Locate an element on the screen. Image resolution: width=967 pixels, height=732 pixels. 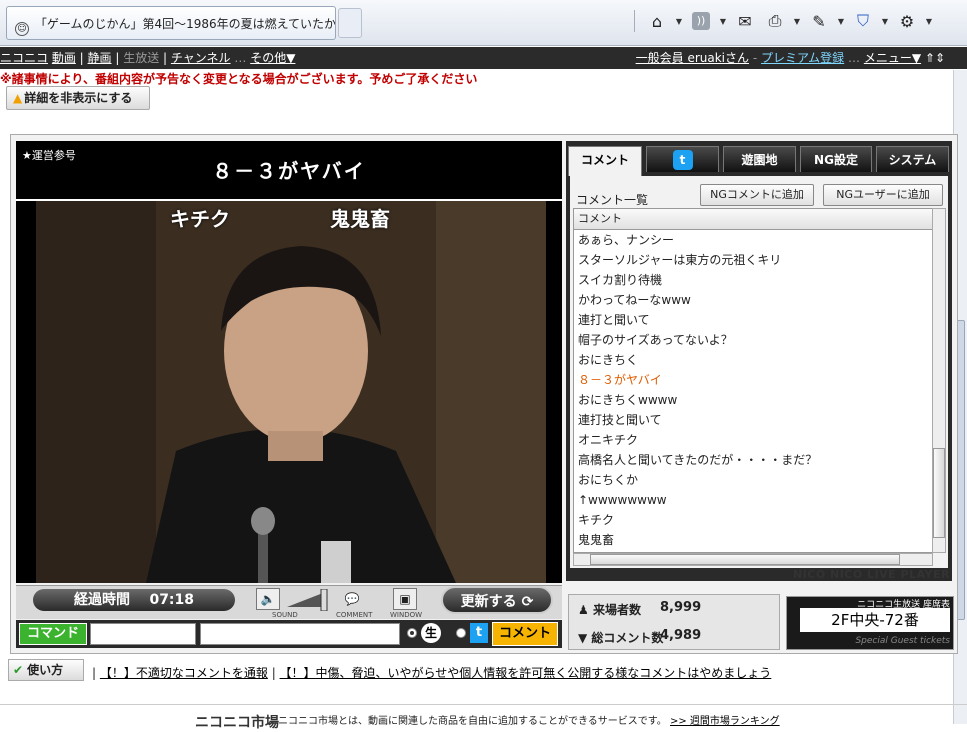
comment-input is located at coordinates (300, 634).